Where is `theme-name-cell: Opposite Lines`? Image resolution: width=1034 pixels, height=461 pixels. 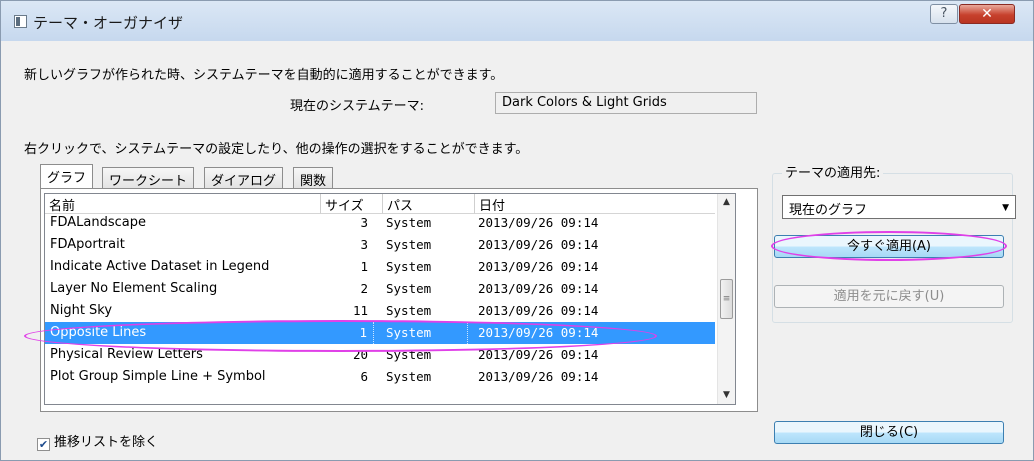
theme-name-cell: Opposite Lines is located at coordinates (98, 332).